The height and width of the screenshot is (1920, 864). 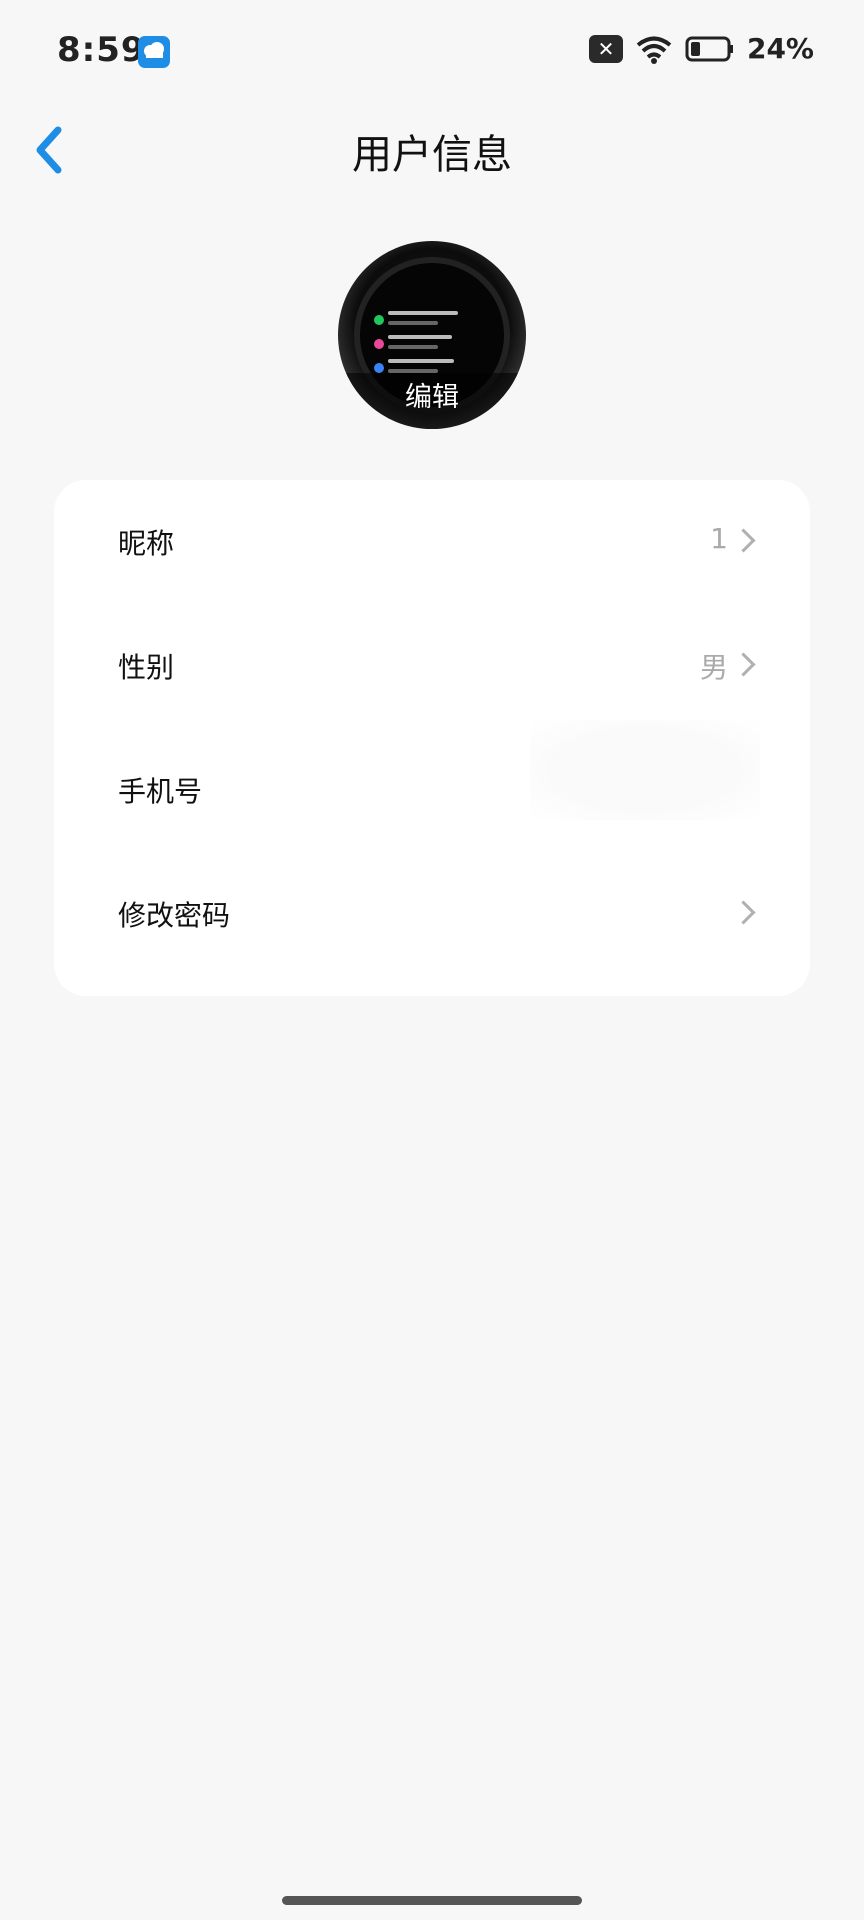 What do you see at coordinates (432, 1900) in the screenshot?
I see `home-indicator` at bounding box center [432, 1900].